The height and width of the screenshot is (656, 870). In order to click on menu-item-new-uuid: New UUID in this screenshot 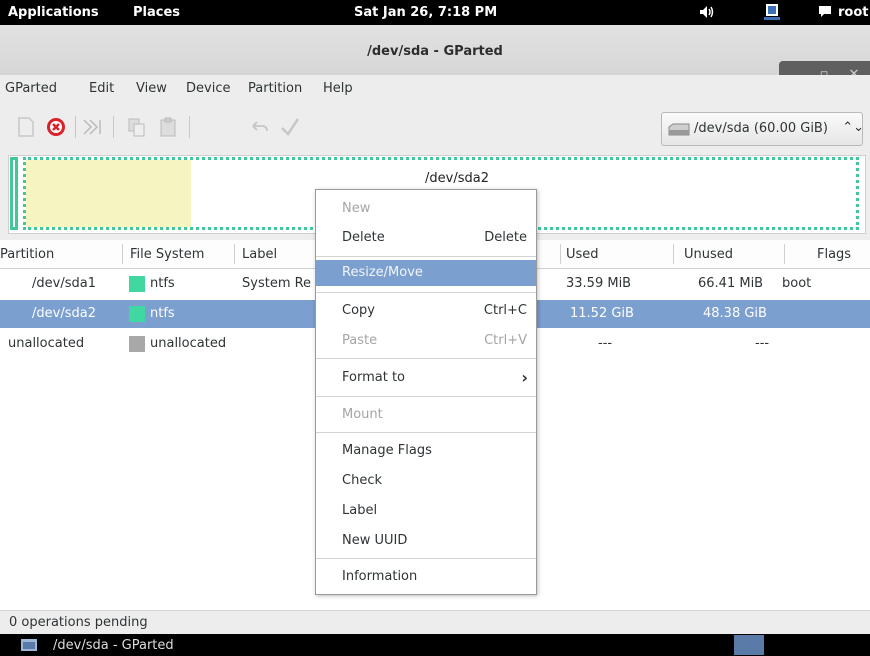, I will do `click(426, 541)`.